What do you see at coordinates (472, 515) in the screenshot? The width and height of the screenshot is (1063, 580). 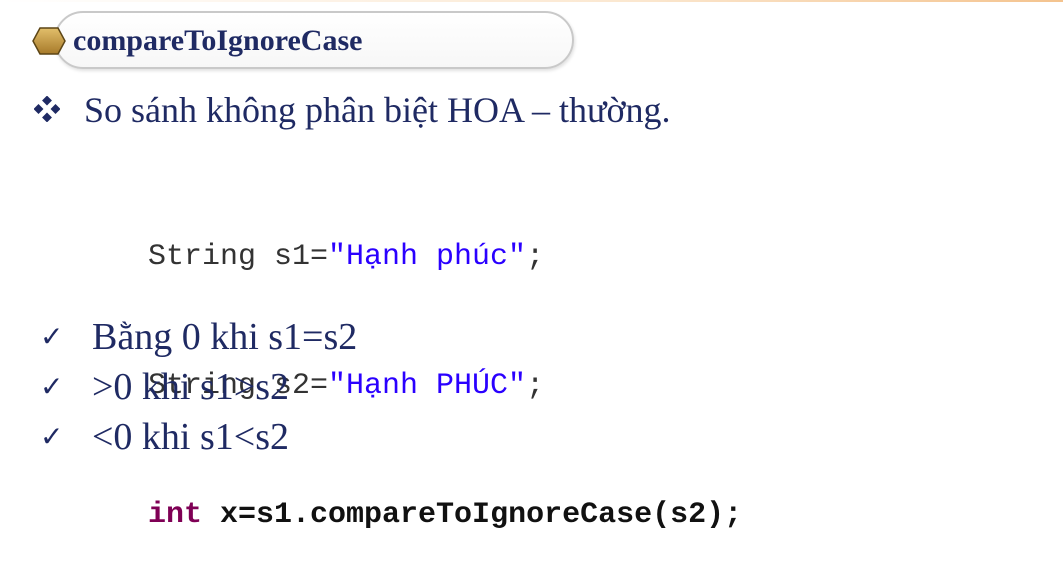 I see `code-token: x=s1.compareToIgnoreCase(s2);` at bounding box center [472, 515].